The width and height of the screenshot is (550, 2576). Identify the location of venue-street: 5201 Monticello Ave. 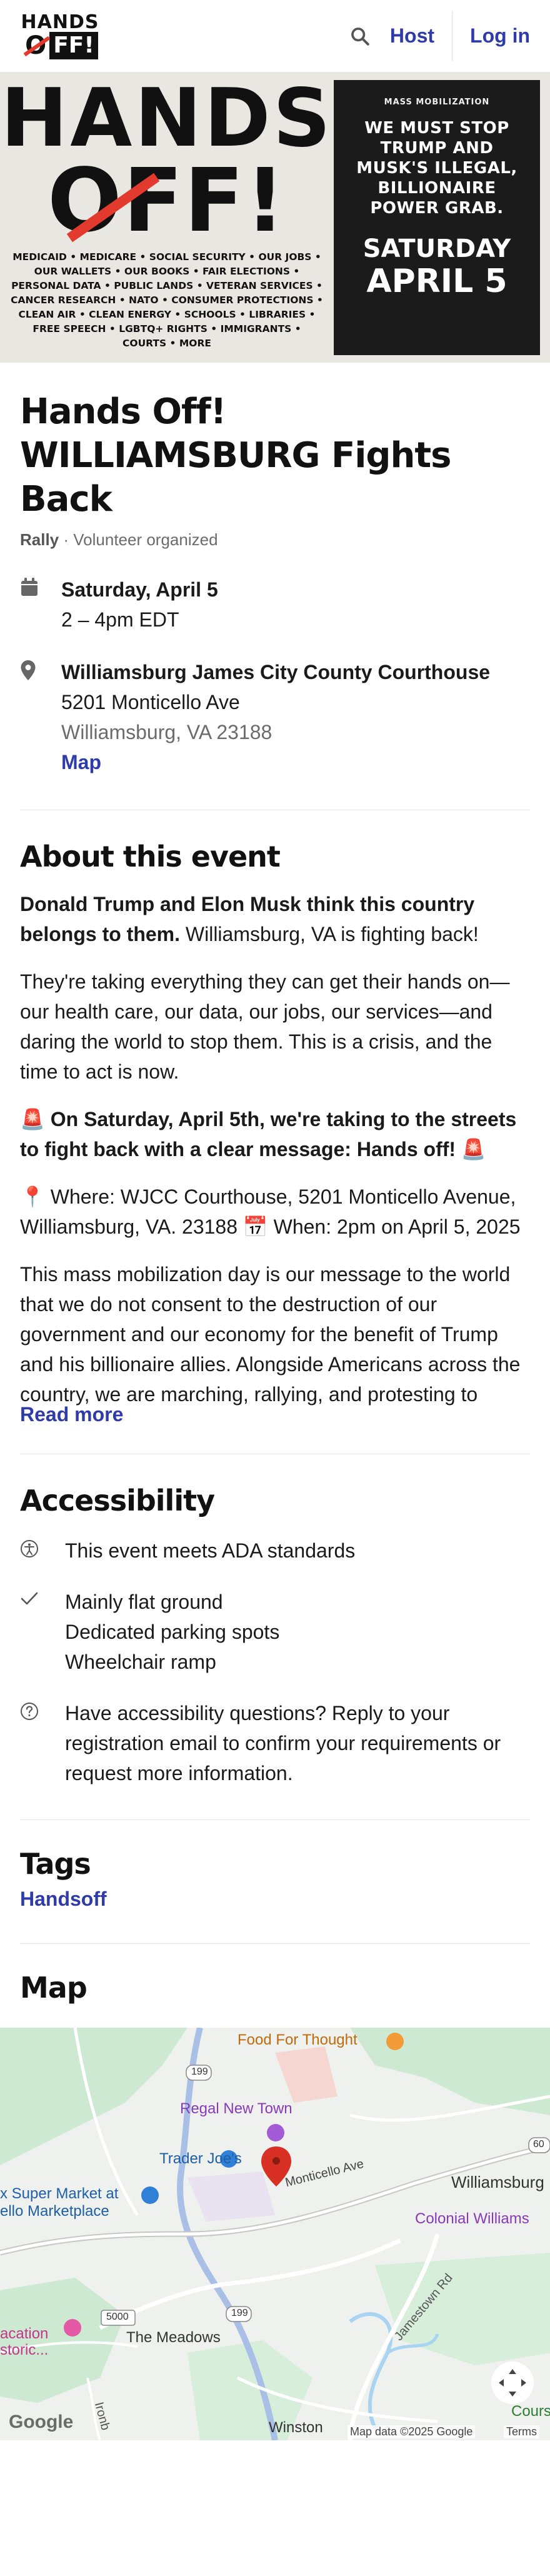
(150, 702).